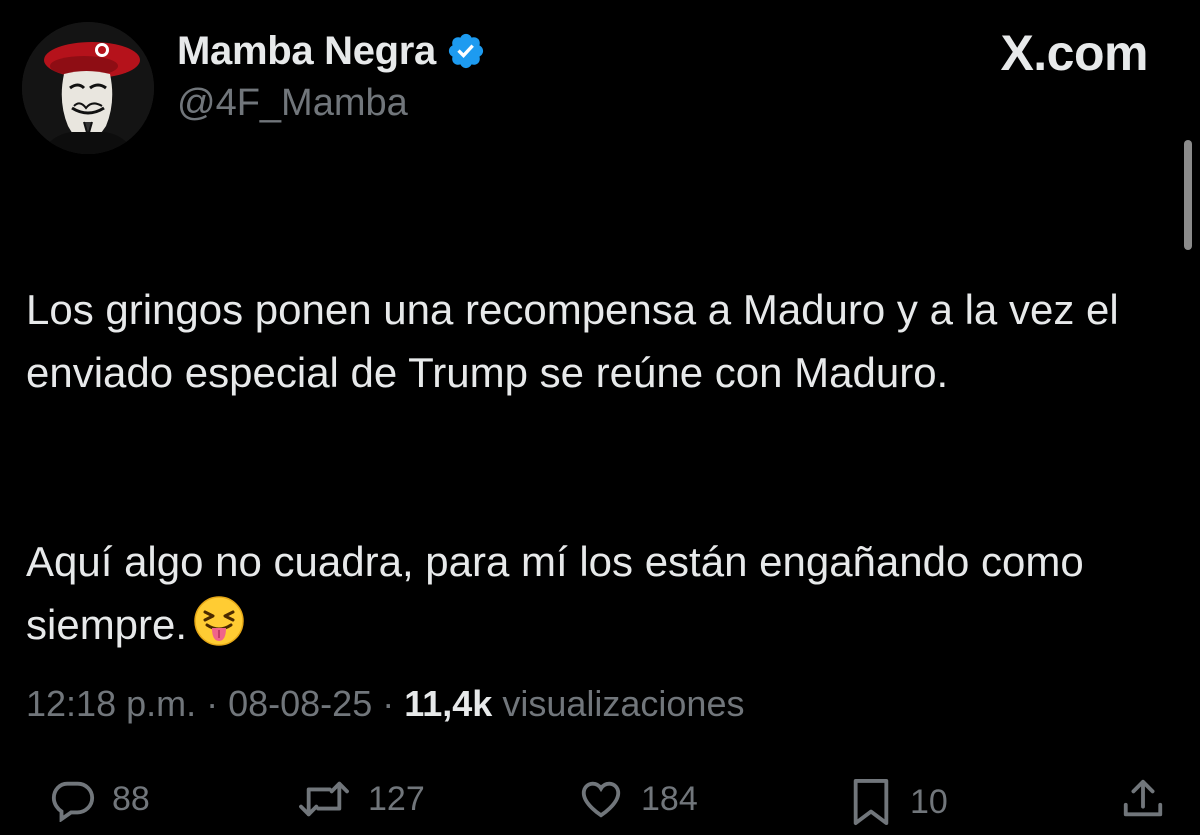 Image resolution: width=1200 pixels, height=835 pixels. What do you see at coordinates (360, 799) in the screenshot?
I see `repost-button: 127` at bounding box center [360, 799].